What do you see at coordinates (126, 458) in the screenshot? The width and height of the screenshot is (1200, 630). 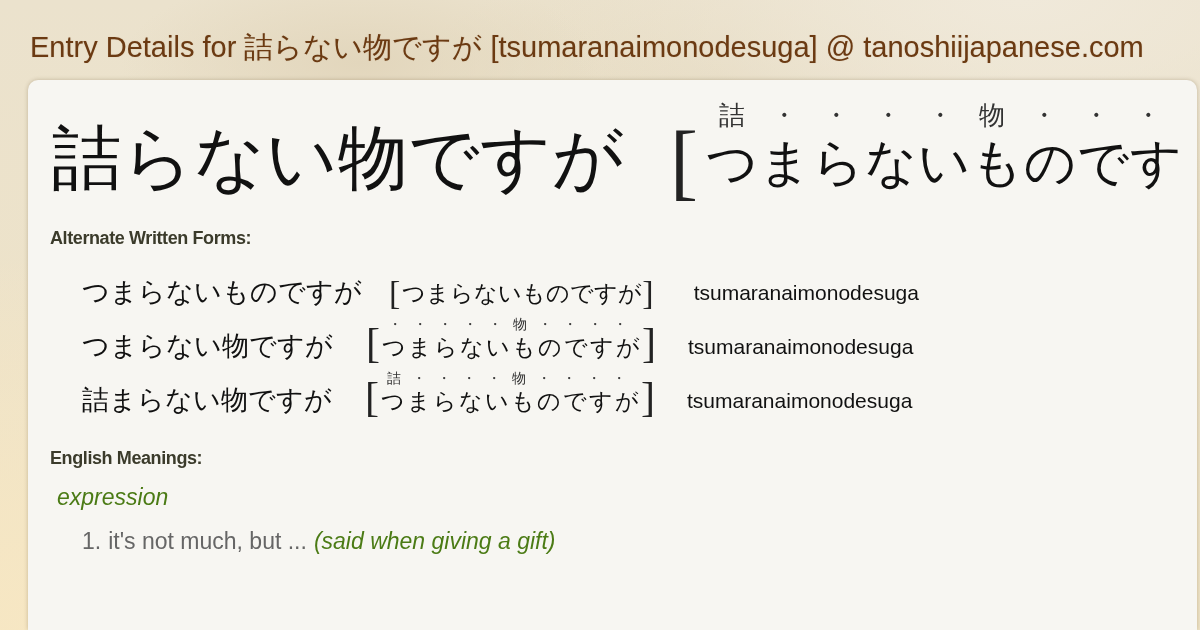 I see `section-heading: English Meanings:` at bounding box center [126, 458].